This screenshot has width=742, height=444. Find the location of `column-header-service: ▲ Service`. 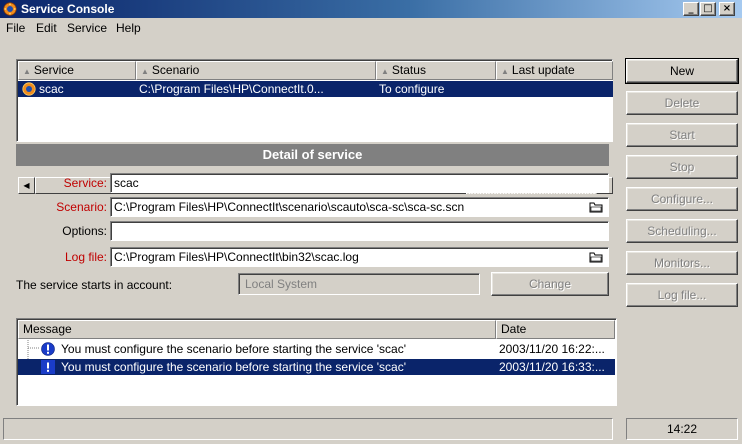

column-header-service: ▲ Service is located at coordinates (77, 70).